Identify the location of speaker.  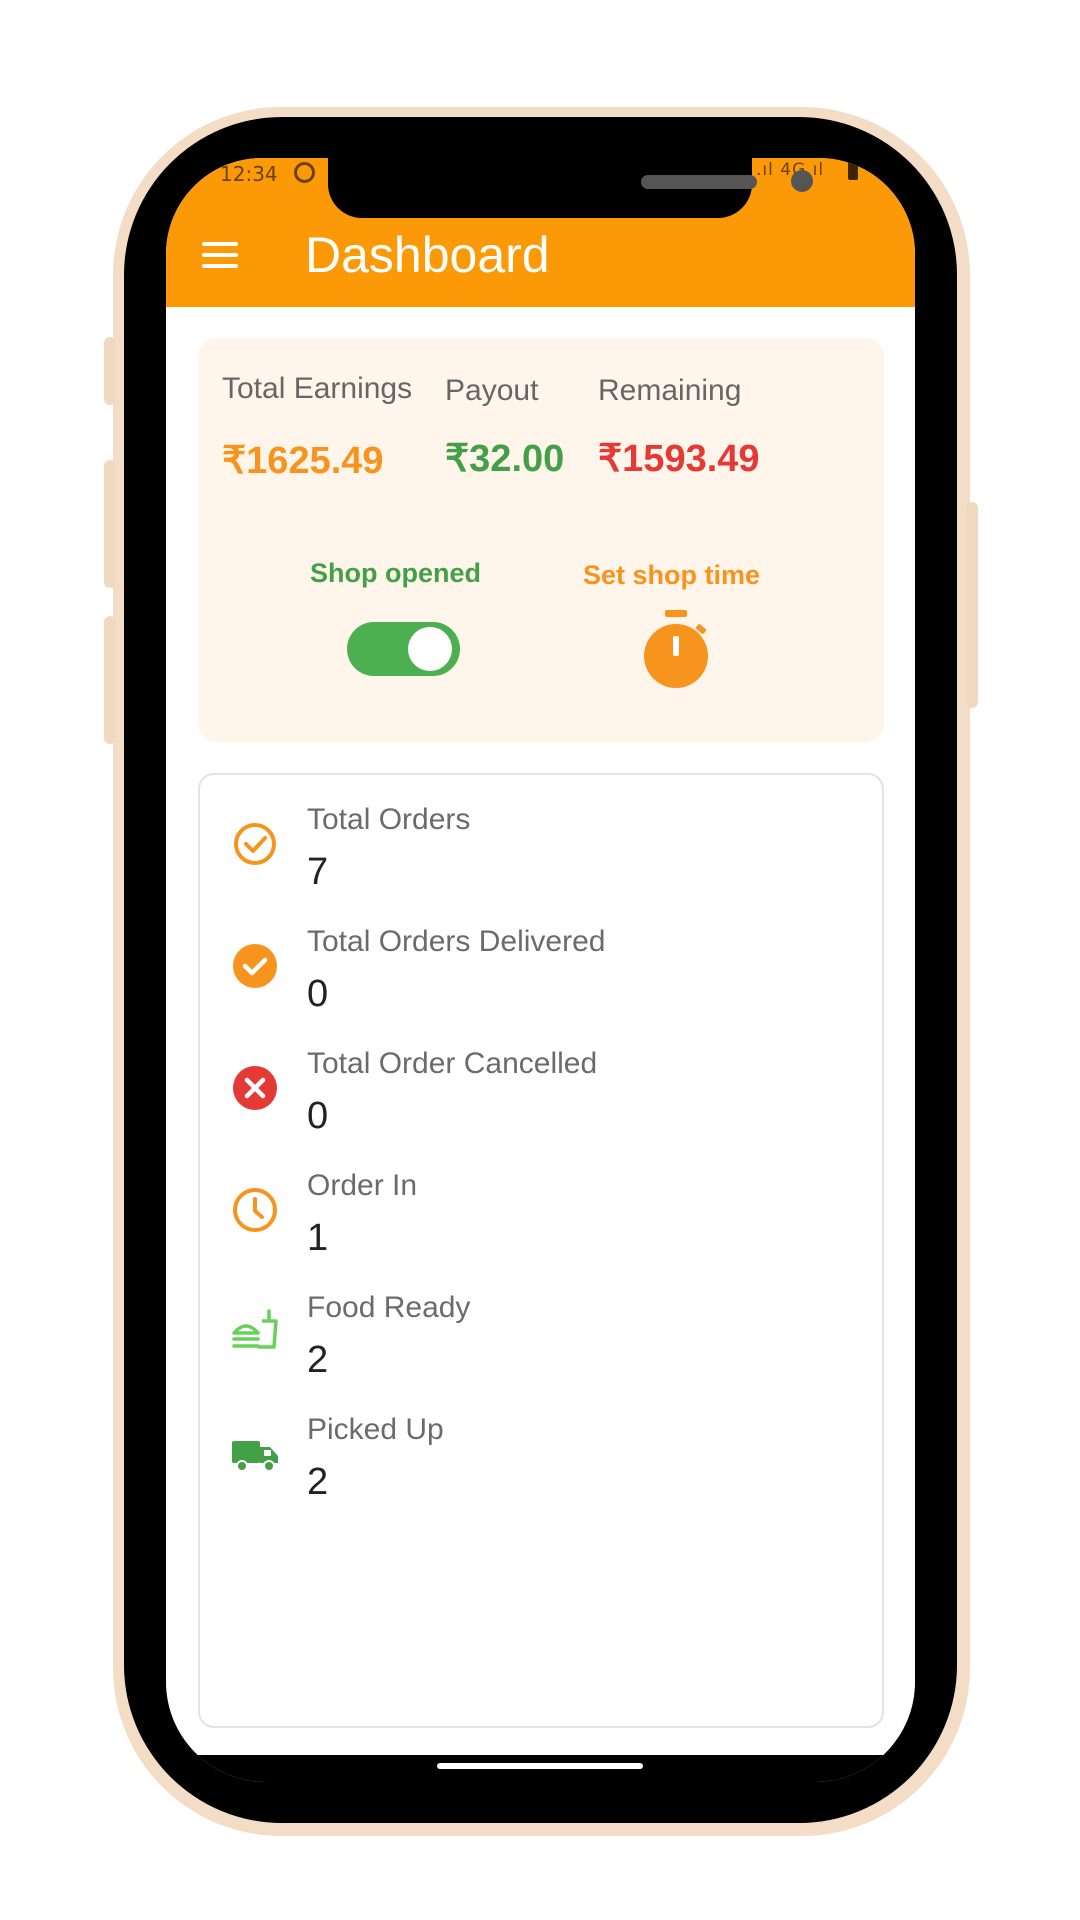
(699, 182).